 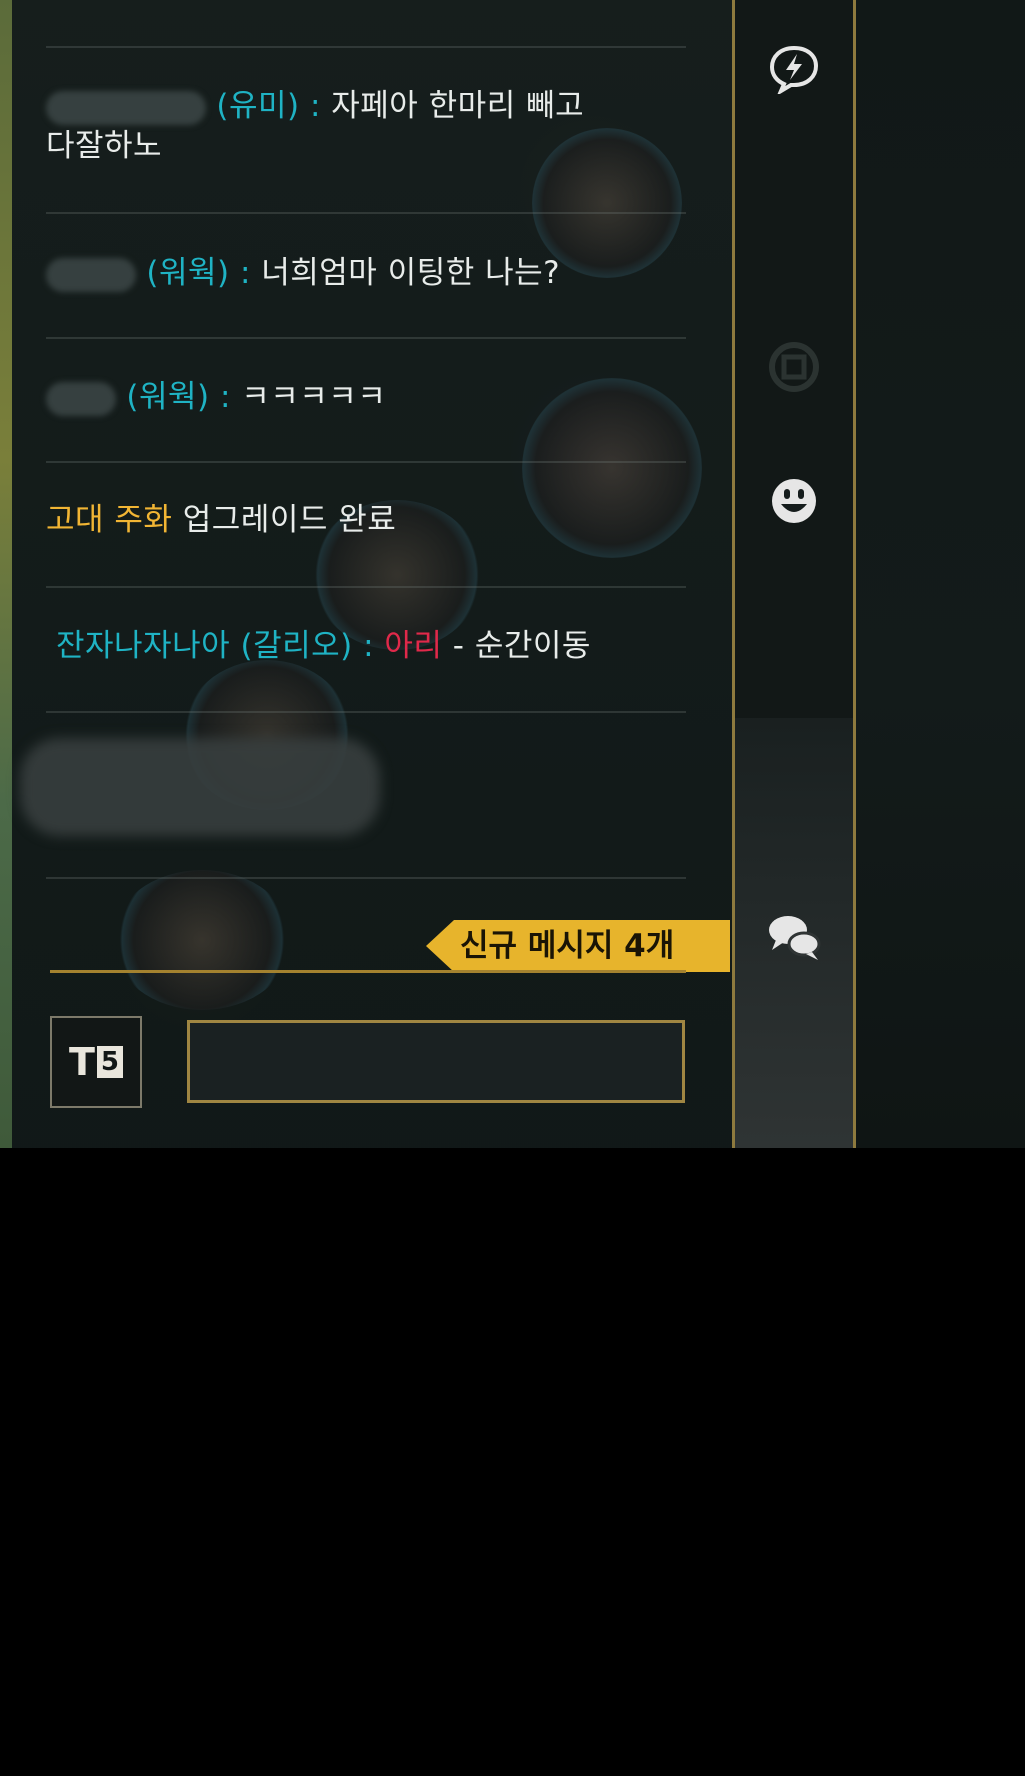 What do you see at coordinates (284, 520) in the screenshot?
I see `system-text: 업그레이드 완료` at bounding box center [284, 520].